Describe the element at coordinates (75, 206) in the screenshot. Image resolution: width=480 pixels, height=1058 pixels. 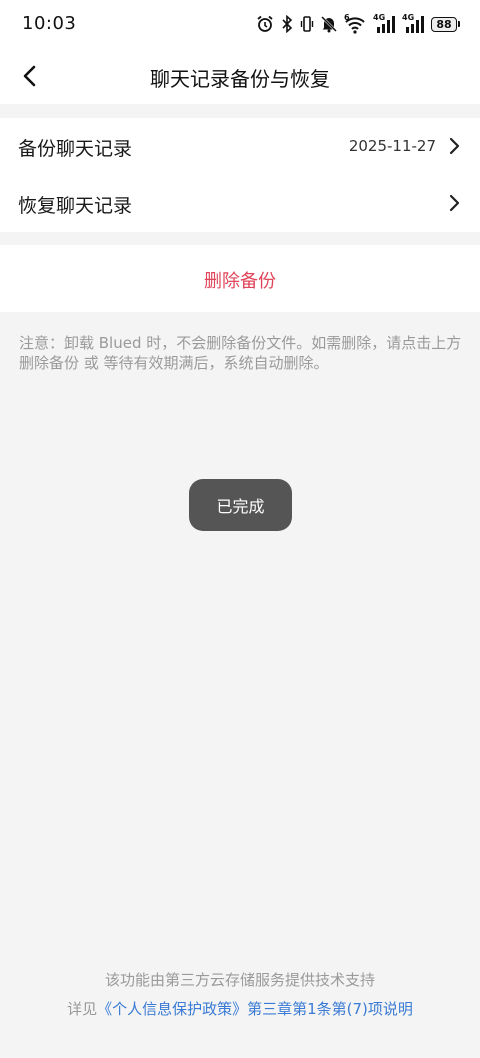
I see `restore-chat-label: 恢复聊天记录` at that location.